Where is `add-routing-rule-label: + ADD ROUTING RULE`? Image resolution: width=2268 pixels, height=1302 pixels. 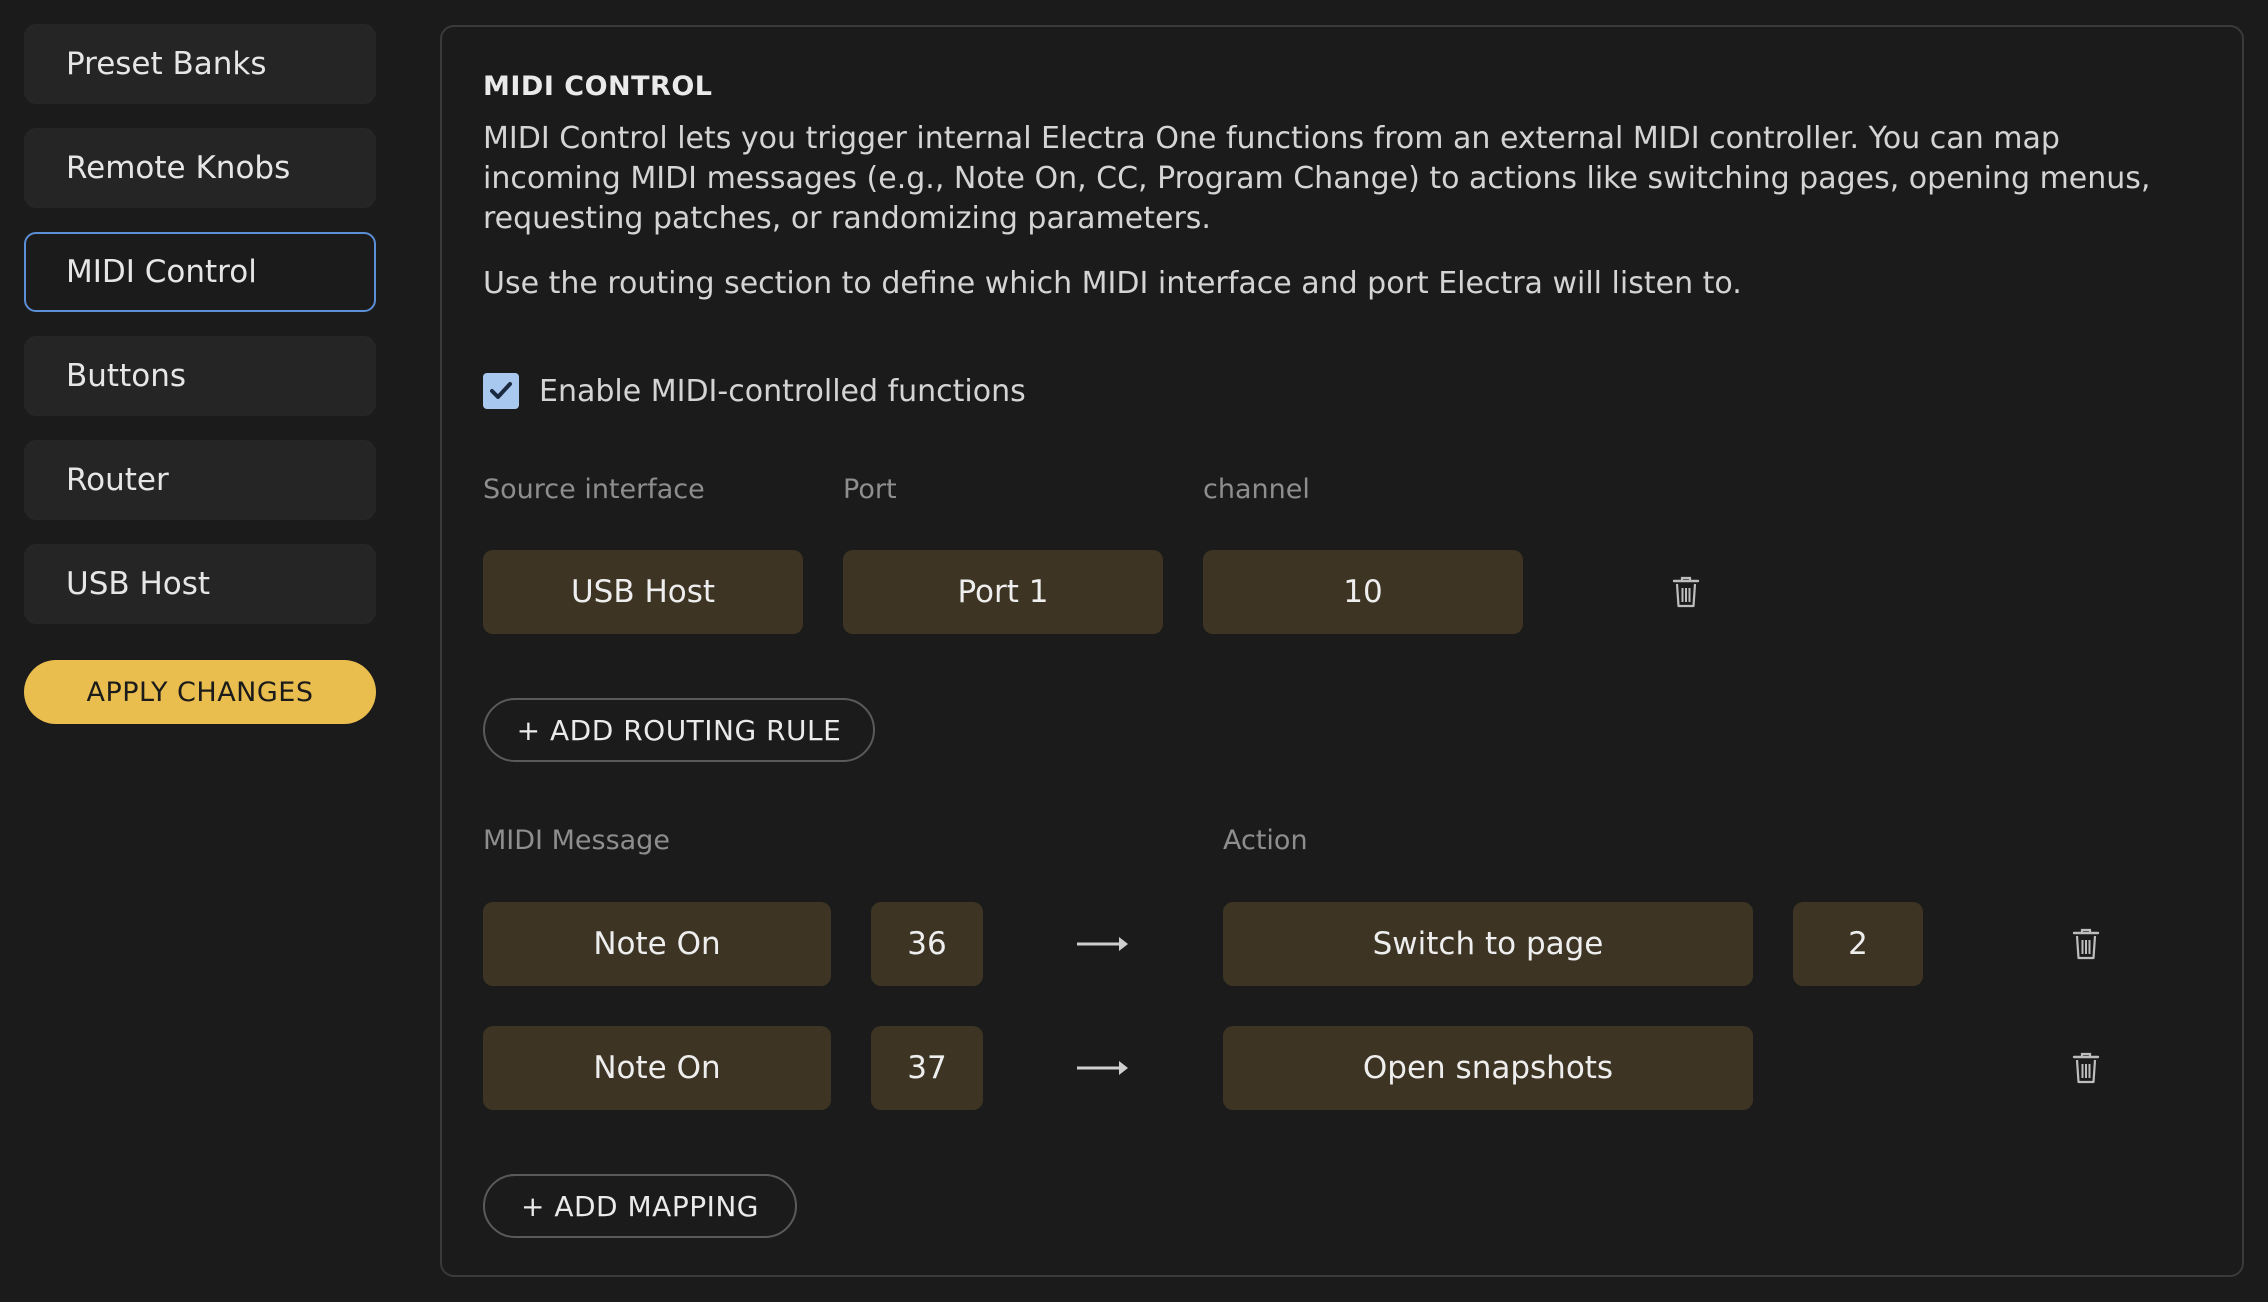 add-routing-rule-label: + ADD ROUTING RULE is located at coordinates (679, 730).